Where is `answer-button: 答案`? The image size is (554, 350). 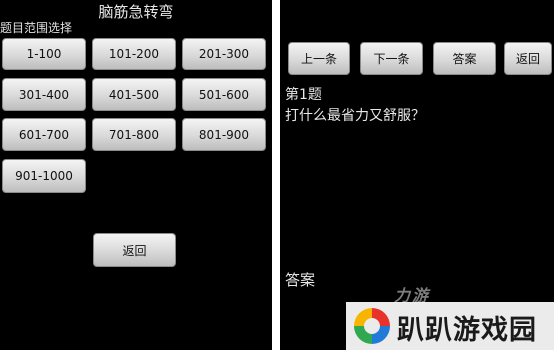 answer-button: 答案 is located at coordinates (464, 58).